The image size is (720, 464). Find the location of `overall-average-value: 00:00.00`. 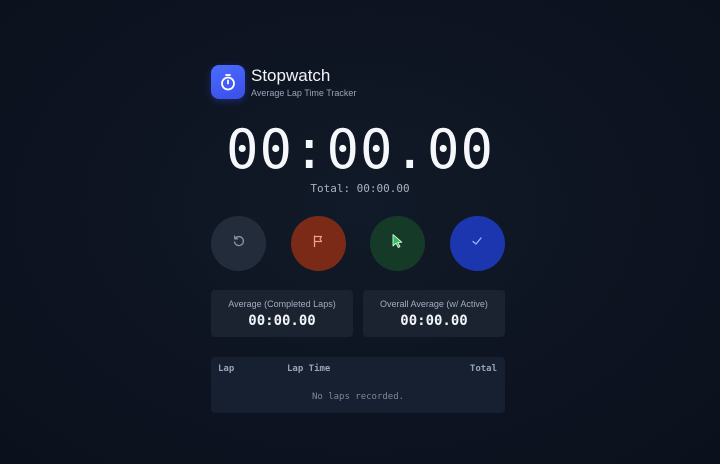

overall-average-value: 00:00.00 is located at coordinates (434, 321).